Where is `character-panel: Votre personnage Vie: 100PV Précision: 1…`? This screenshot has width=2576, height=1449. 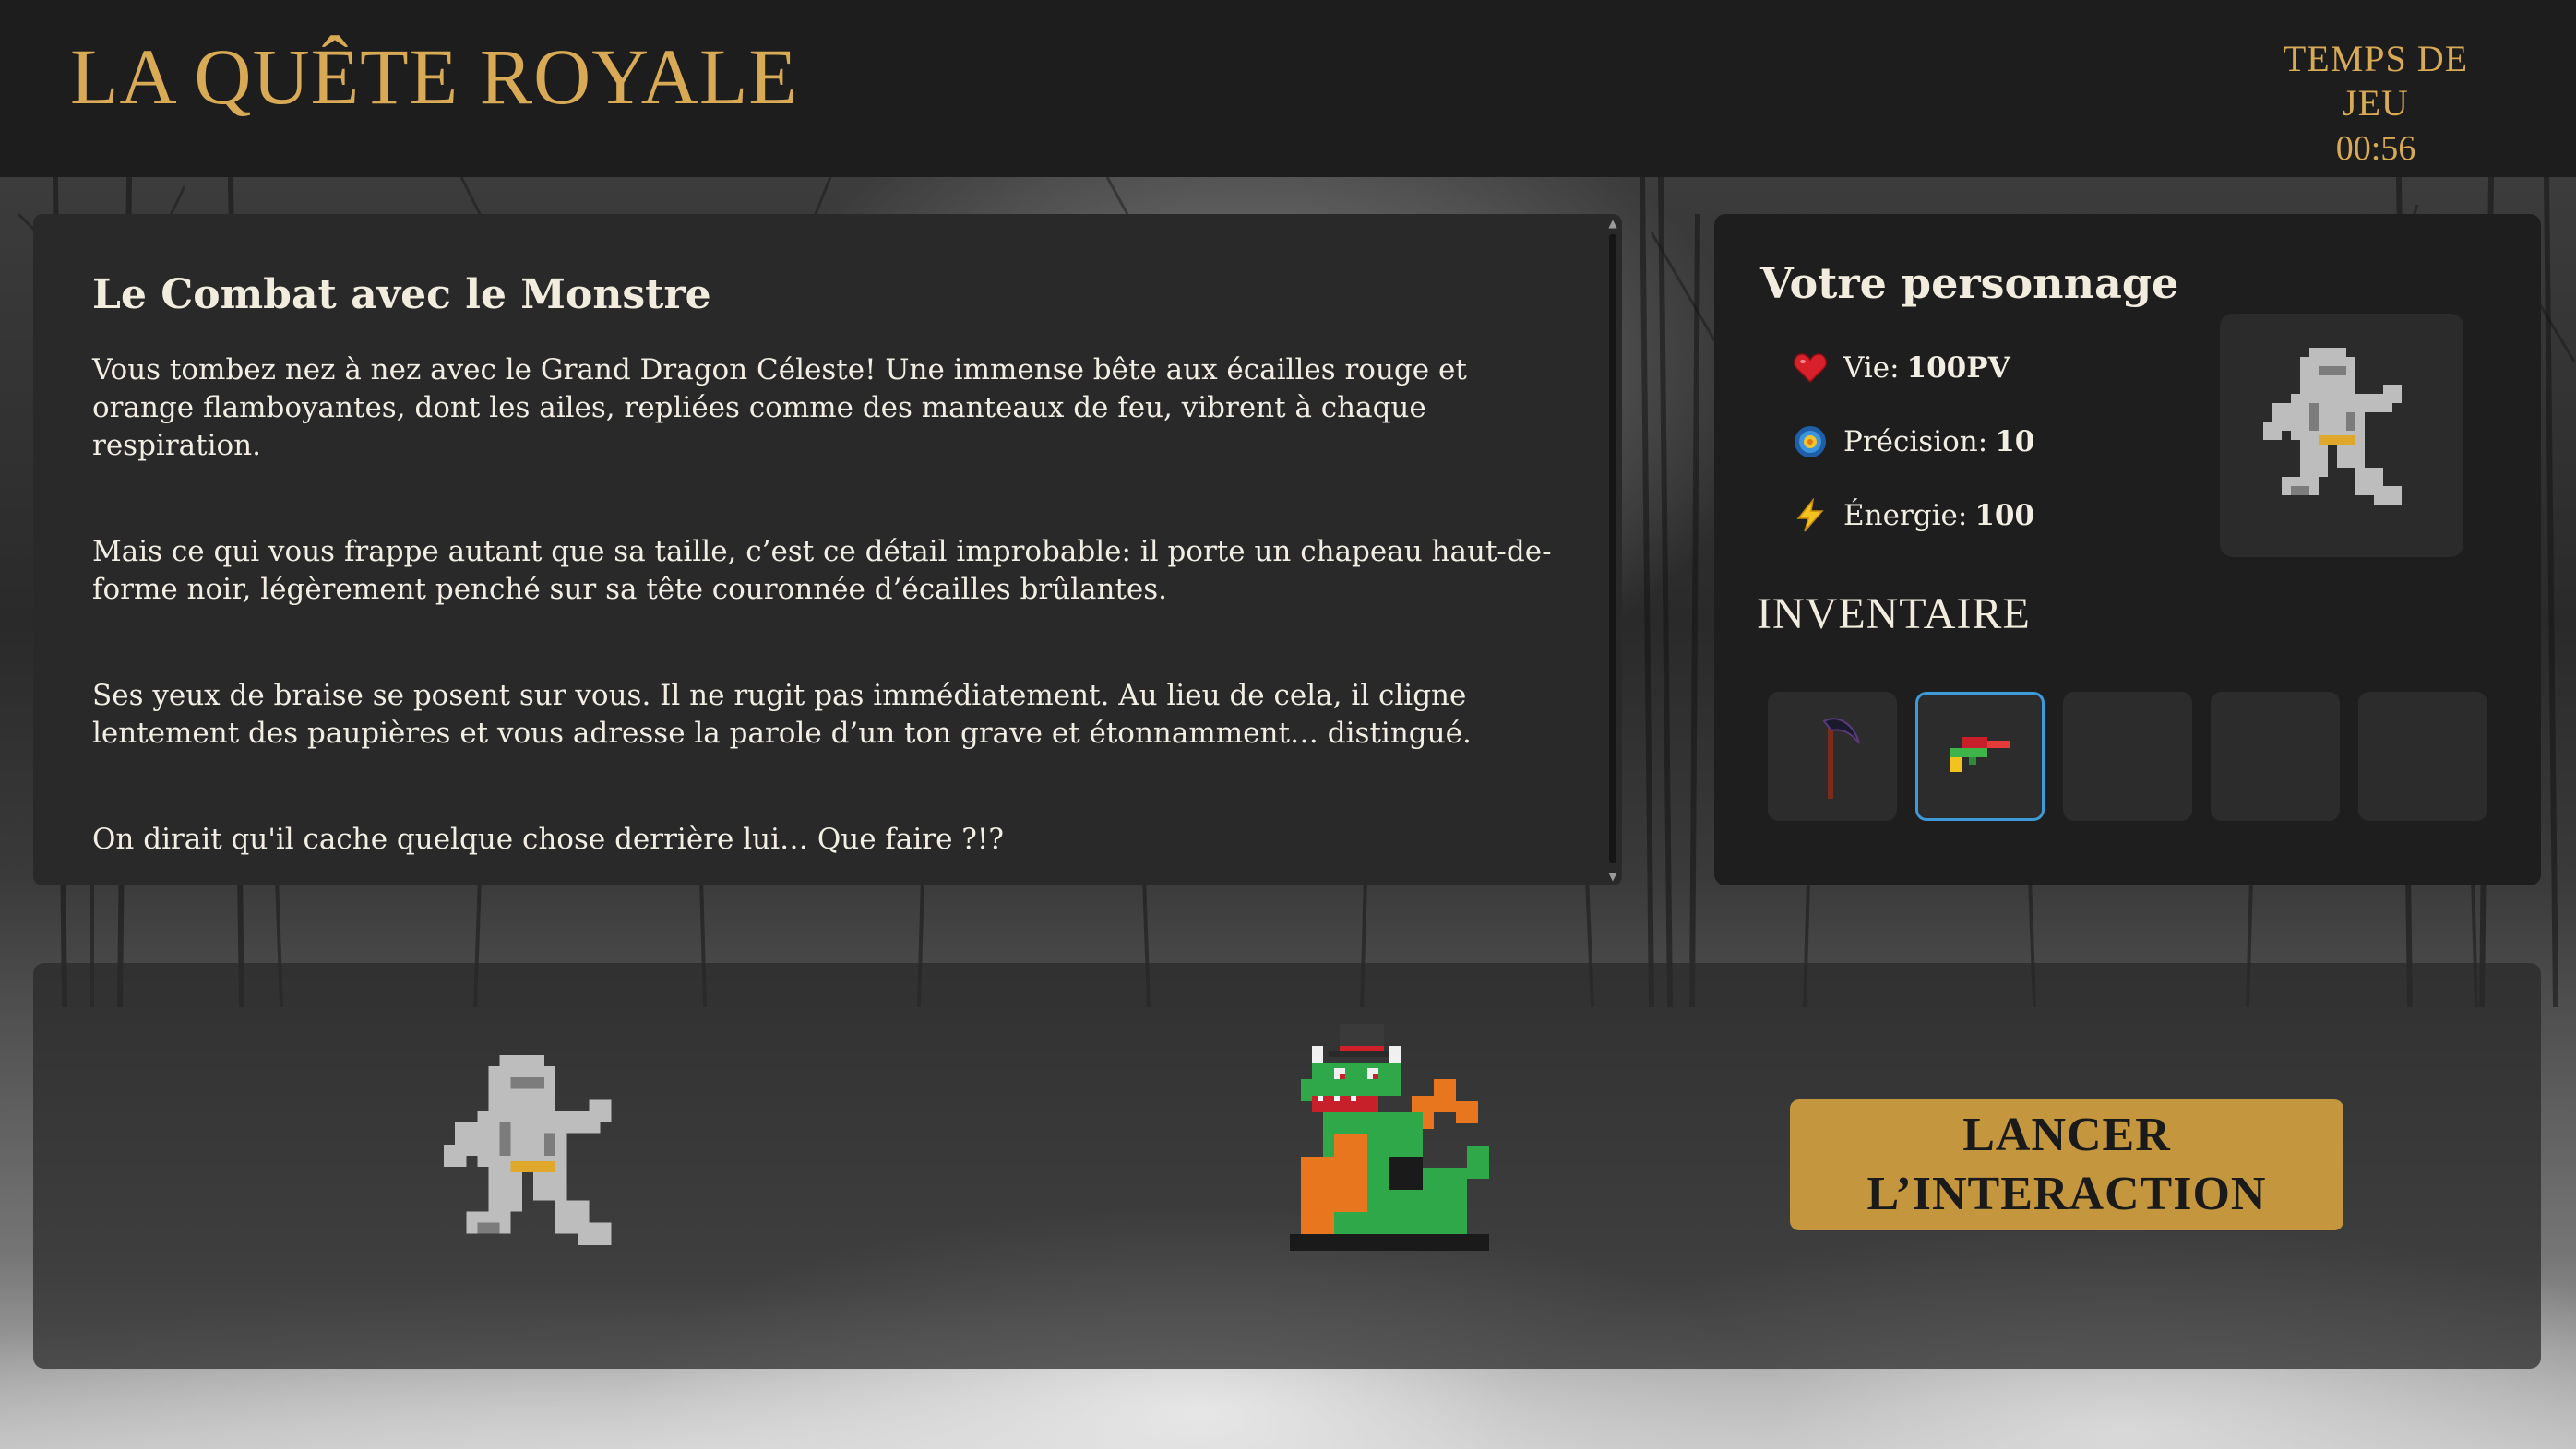
character-panel: Votre personnage Vie: 100PV Précision: 1… is located at coordinates (2128, 549).